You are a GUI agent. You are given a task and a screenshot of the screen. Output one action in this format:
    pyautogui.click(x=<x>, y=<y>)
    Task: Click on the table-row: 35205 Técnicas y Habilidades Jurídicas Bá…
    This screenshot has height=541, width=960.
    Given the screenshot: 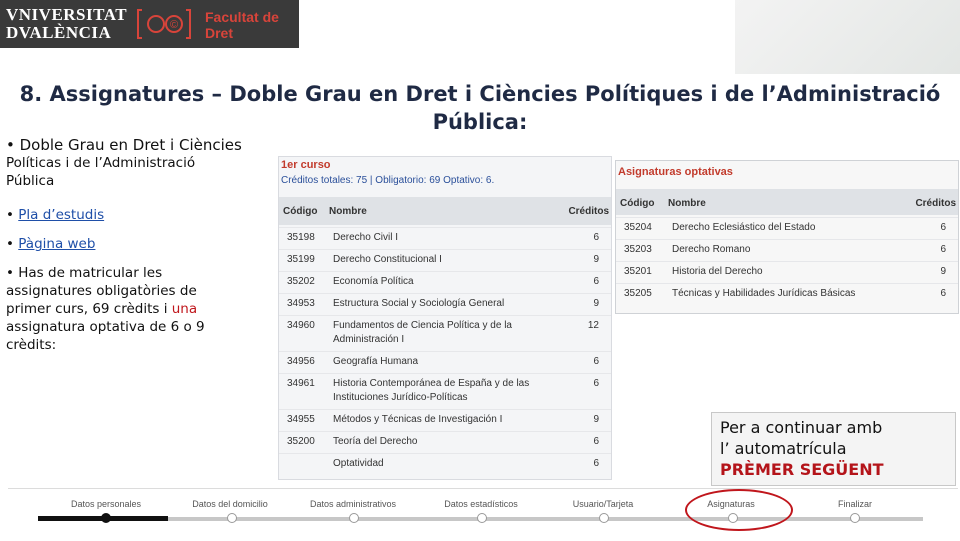 What is the action you would take?
    pyautogui.click(x=787, y=294)
    